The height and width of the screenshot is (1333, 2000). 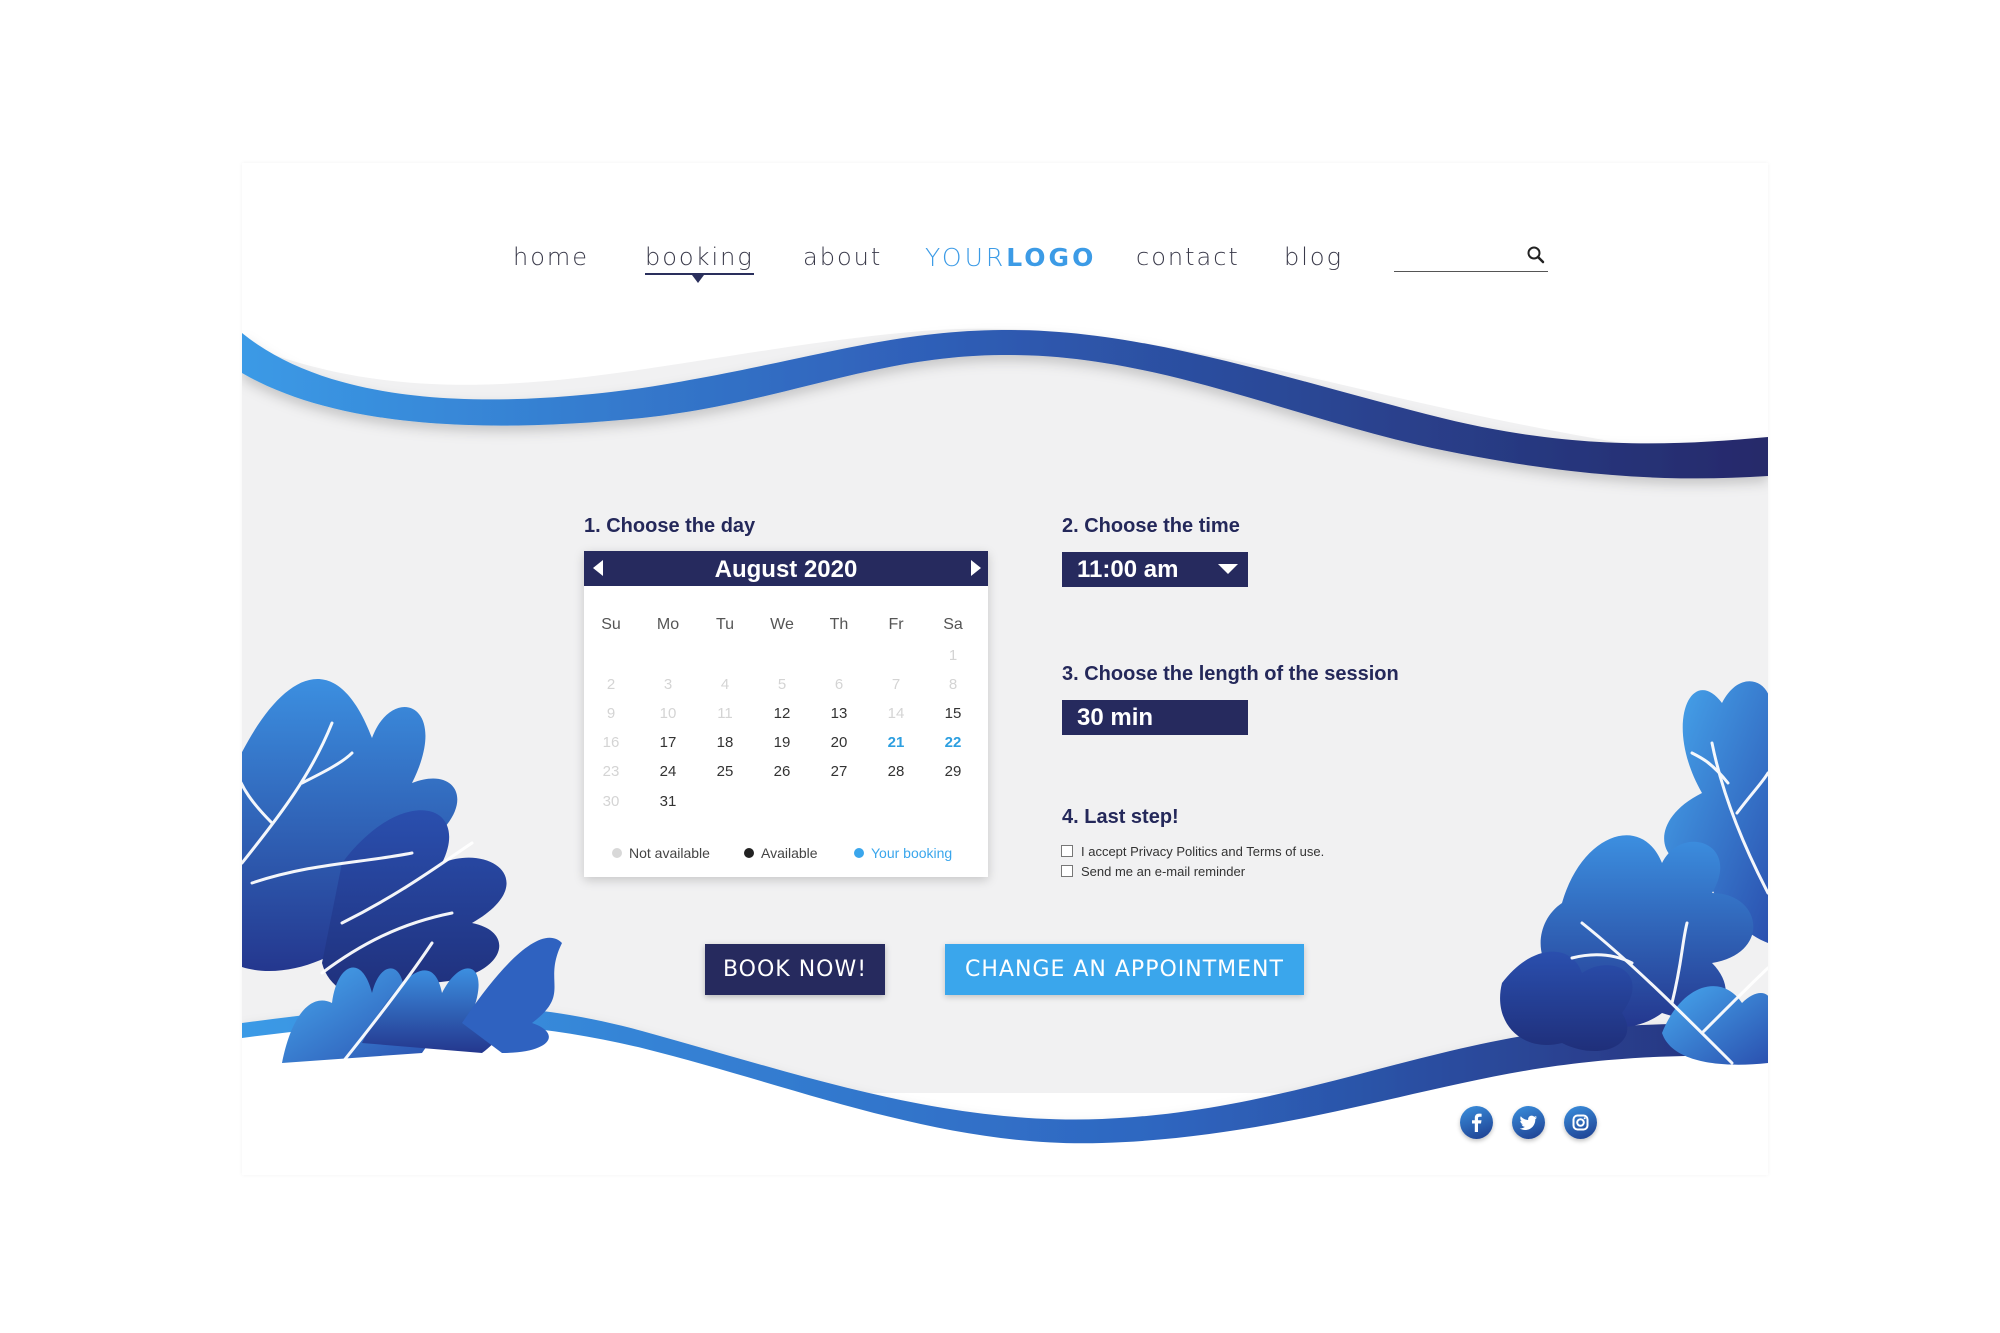 I want to click on step-3-title: 3. Choose the length of the session, so click(x=1230, y=674).